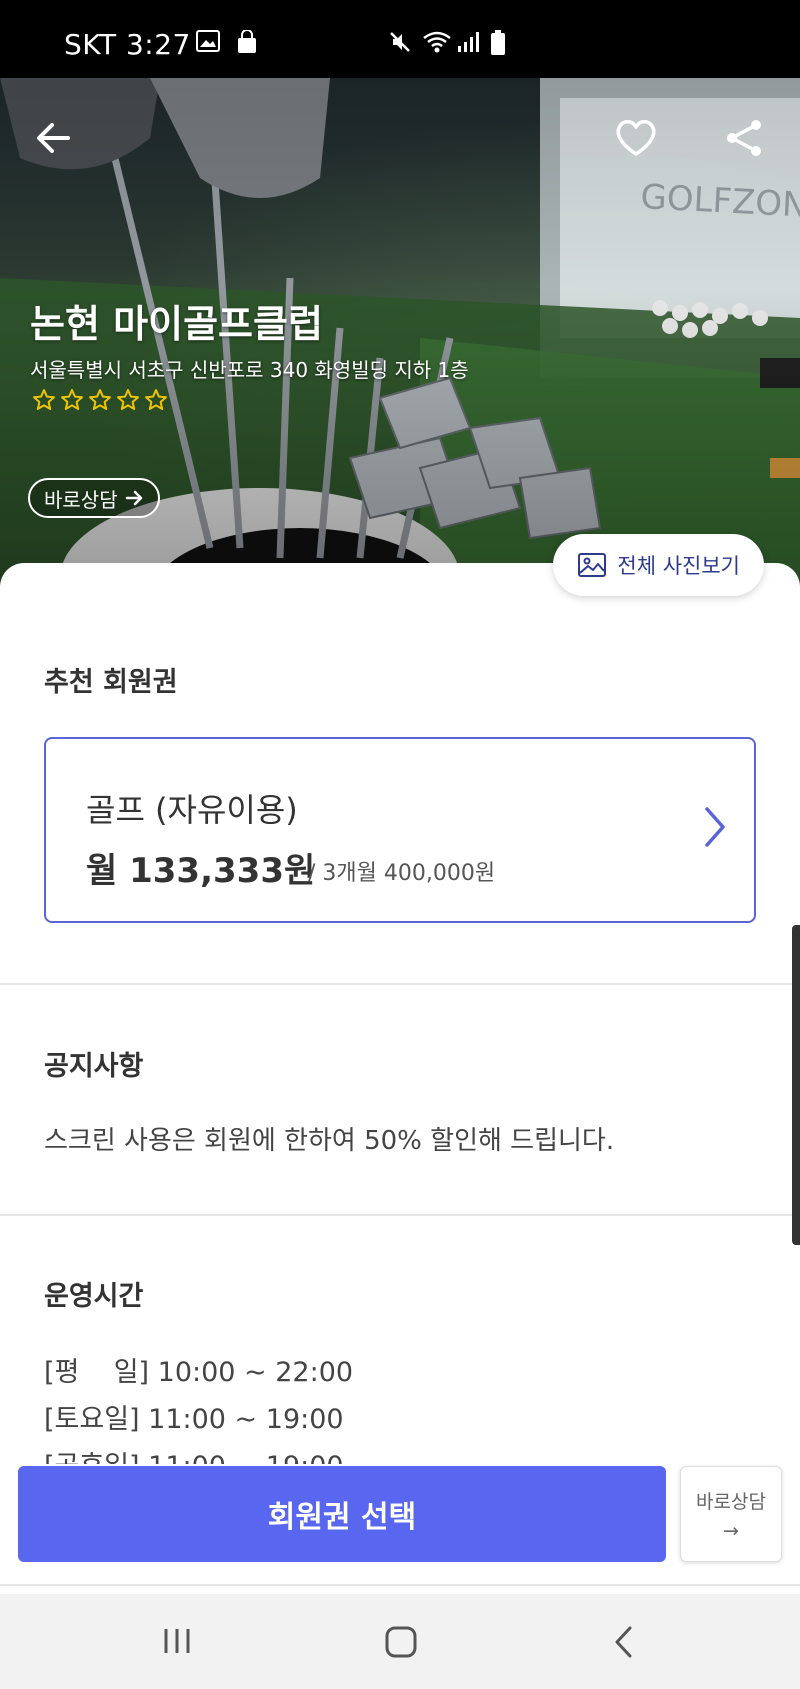 The image size is (800, 1689). Describe the element at coordinates (94, 1066) in the screenshot. I see `notice-section-title: 공지사항` at that location.